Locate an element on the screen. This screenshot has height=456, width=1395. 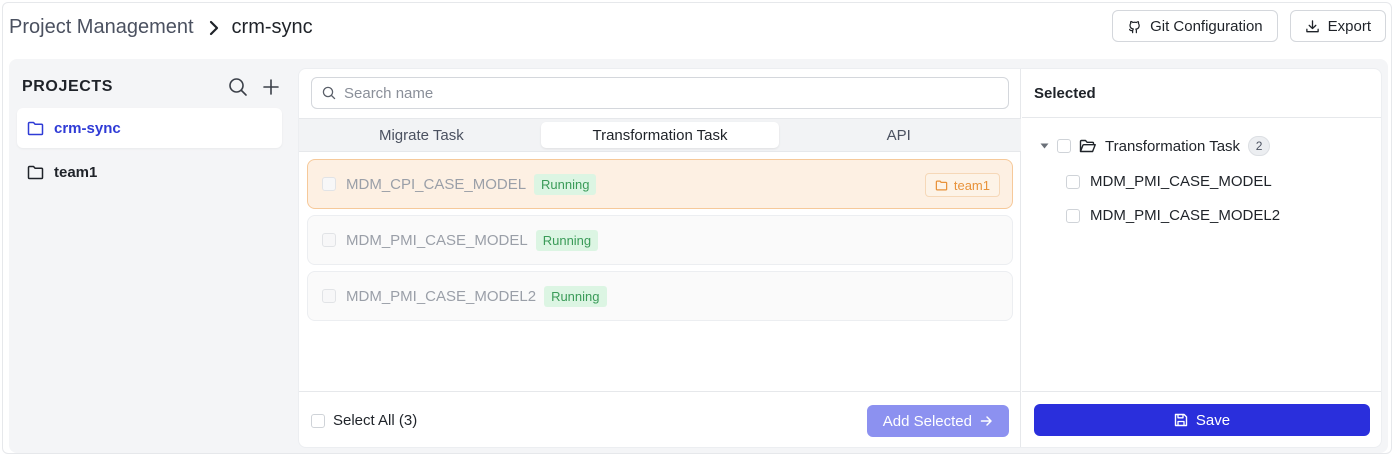
header-actions: Git Configuration Export is located at coordinates (1249, 26).